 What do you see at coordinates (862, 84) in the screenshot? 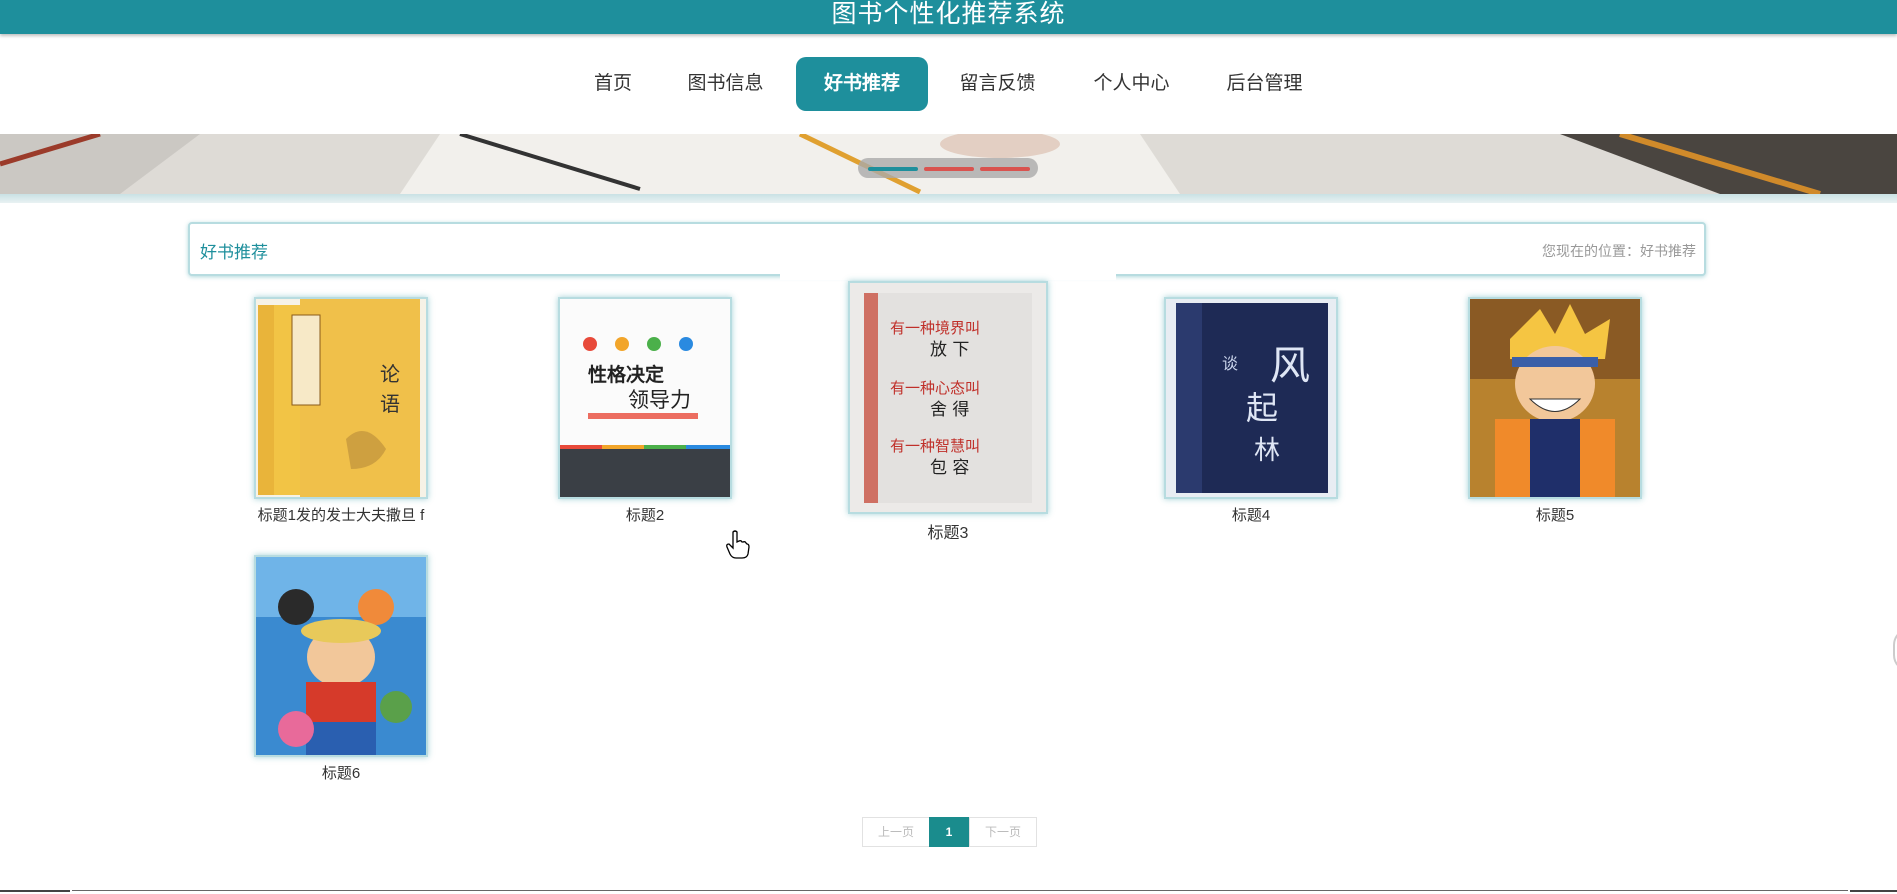
I see `nav-item-recommend: 好书推荐` at bounding box center [862, 84].